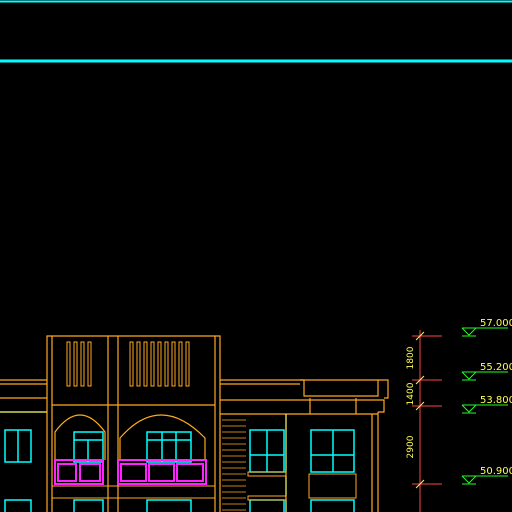  What do you see at coordinates (496, 400) in the screenshot?
I see `elevation-text-53800: 53.800` at bounding box center [496, 400].